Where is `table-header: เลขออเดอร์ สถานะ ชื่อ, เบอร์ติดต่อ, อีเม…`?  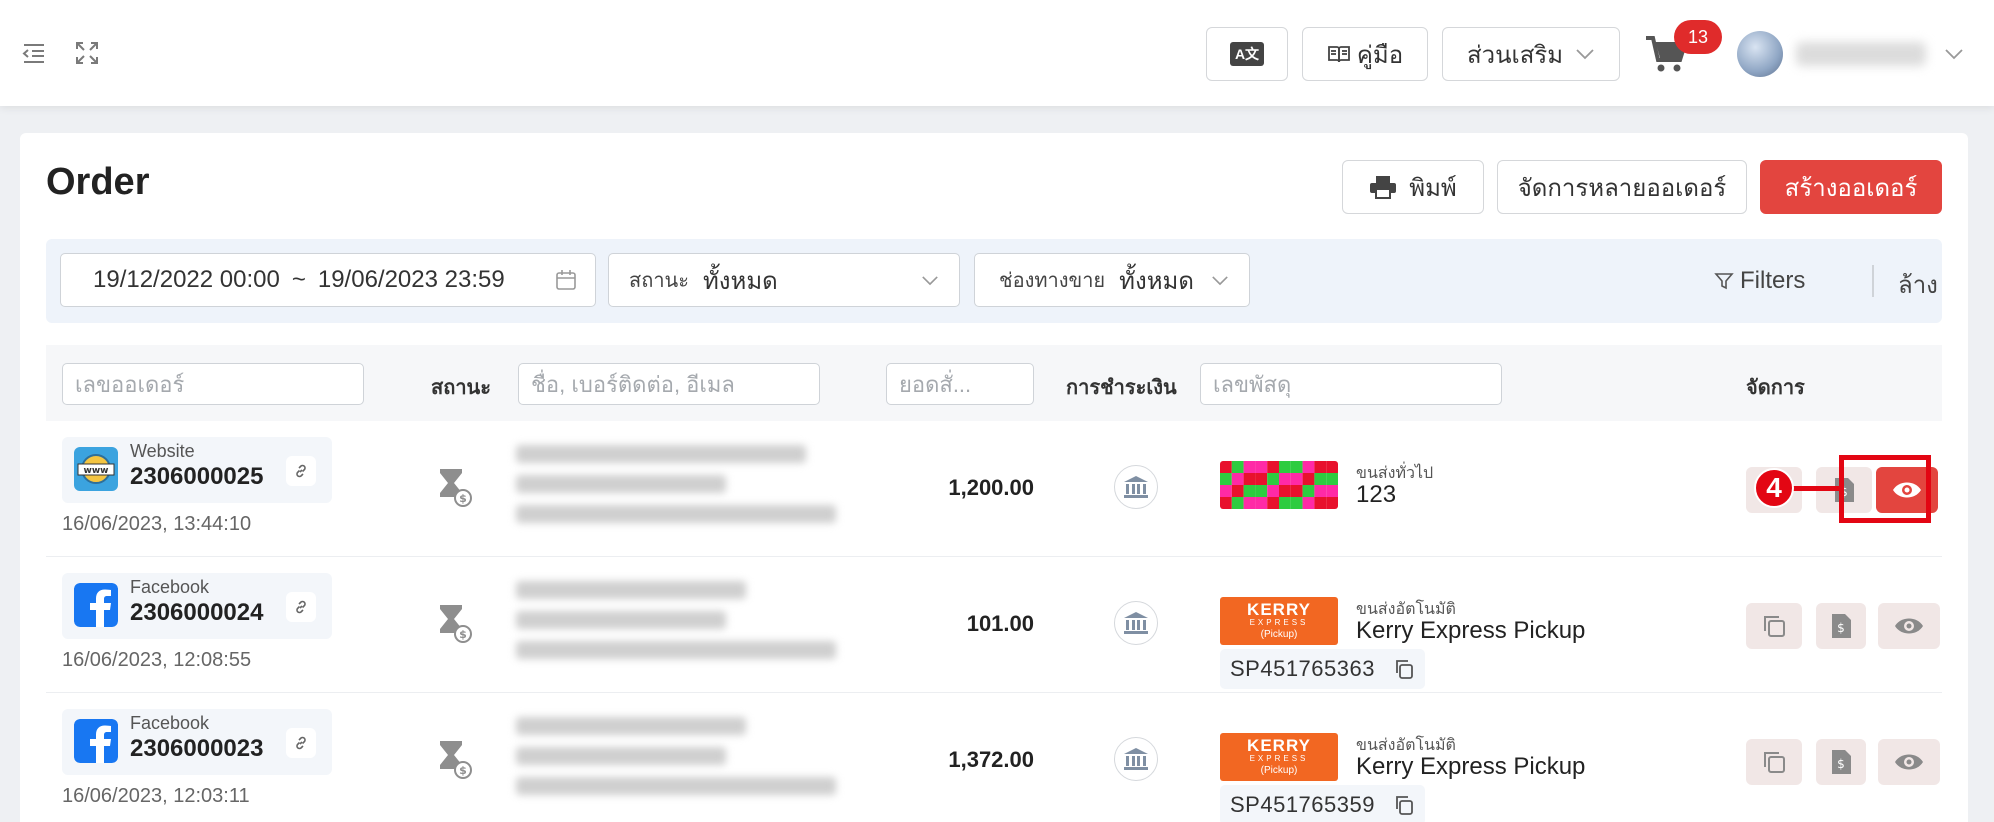
table-header: เลขออเดอร์ สถานะ ชื่อ, เบอร์ติดต่อ, อีเม… is located at coordinates (994, 383).